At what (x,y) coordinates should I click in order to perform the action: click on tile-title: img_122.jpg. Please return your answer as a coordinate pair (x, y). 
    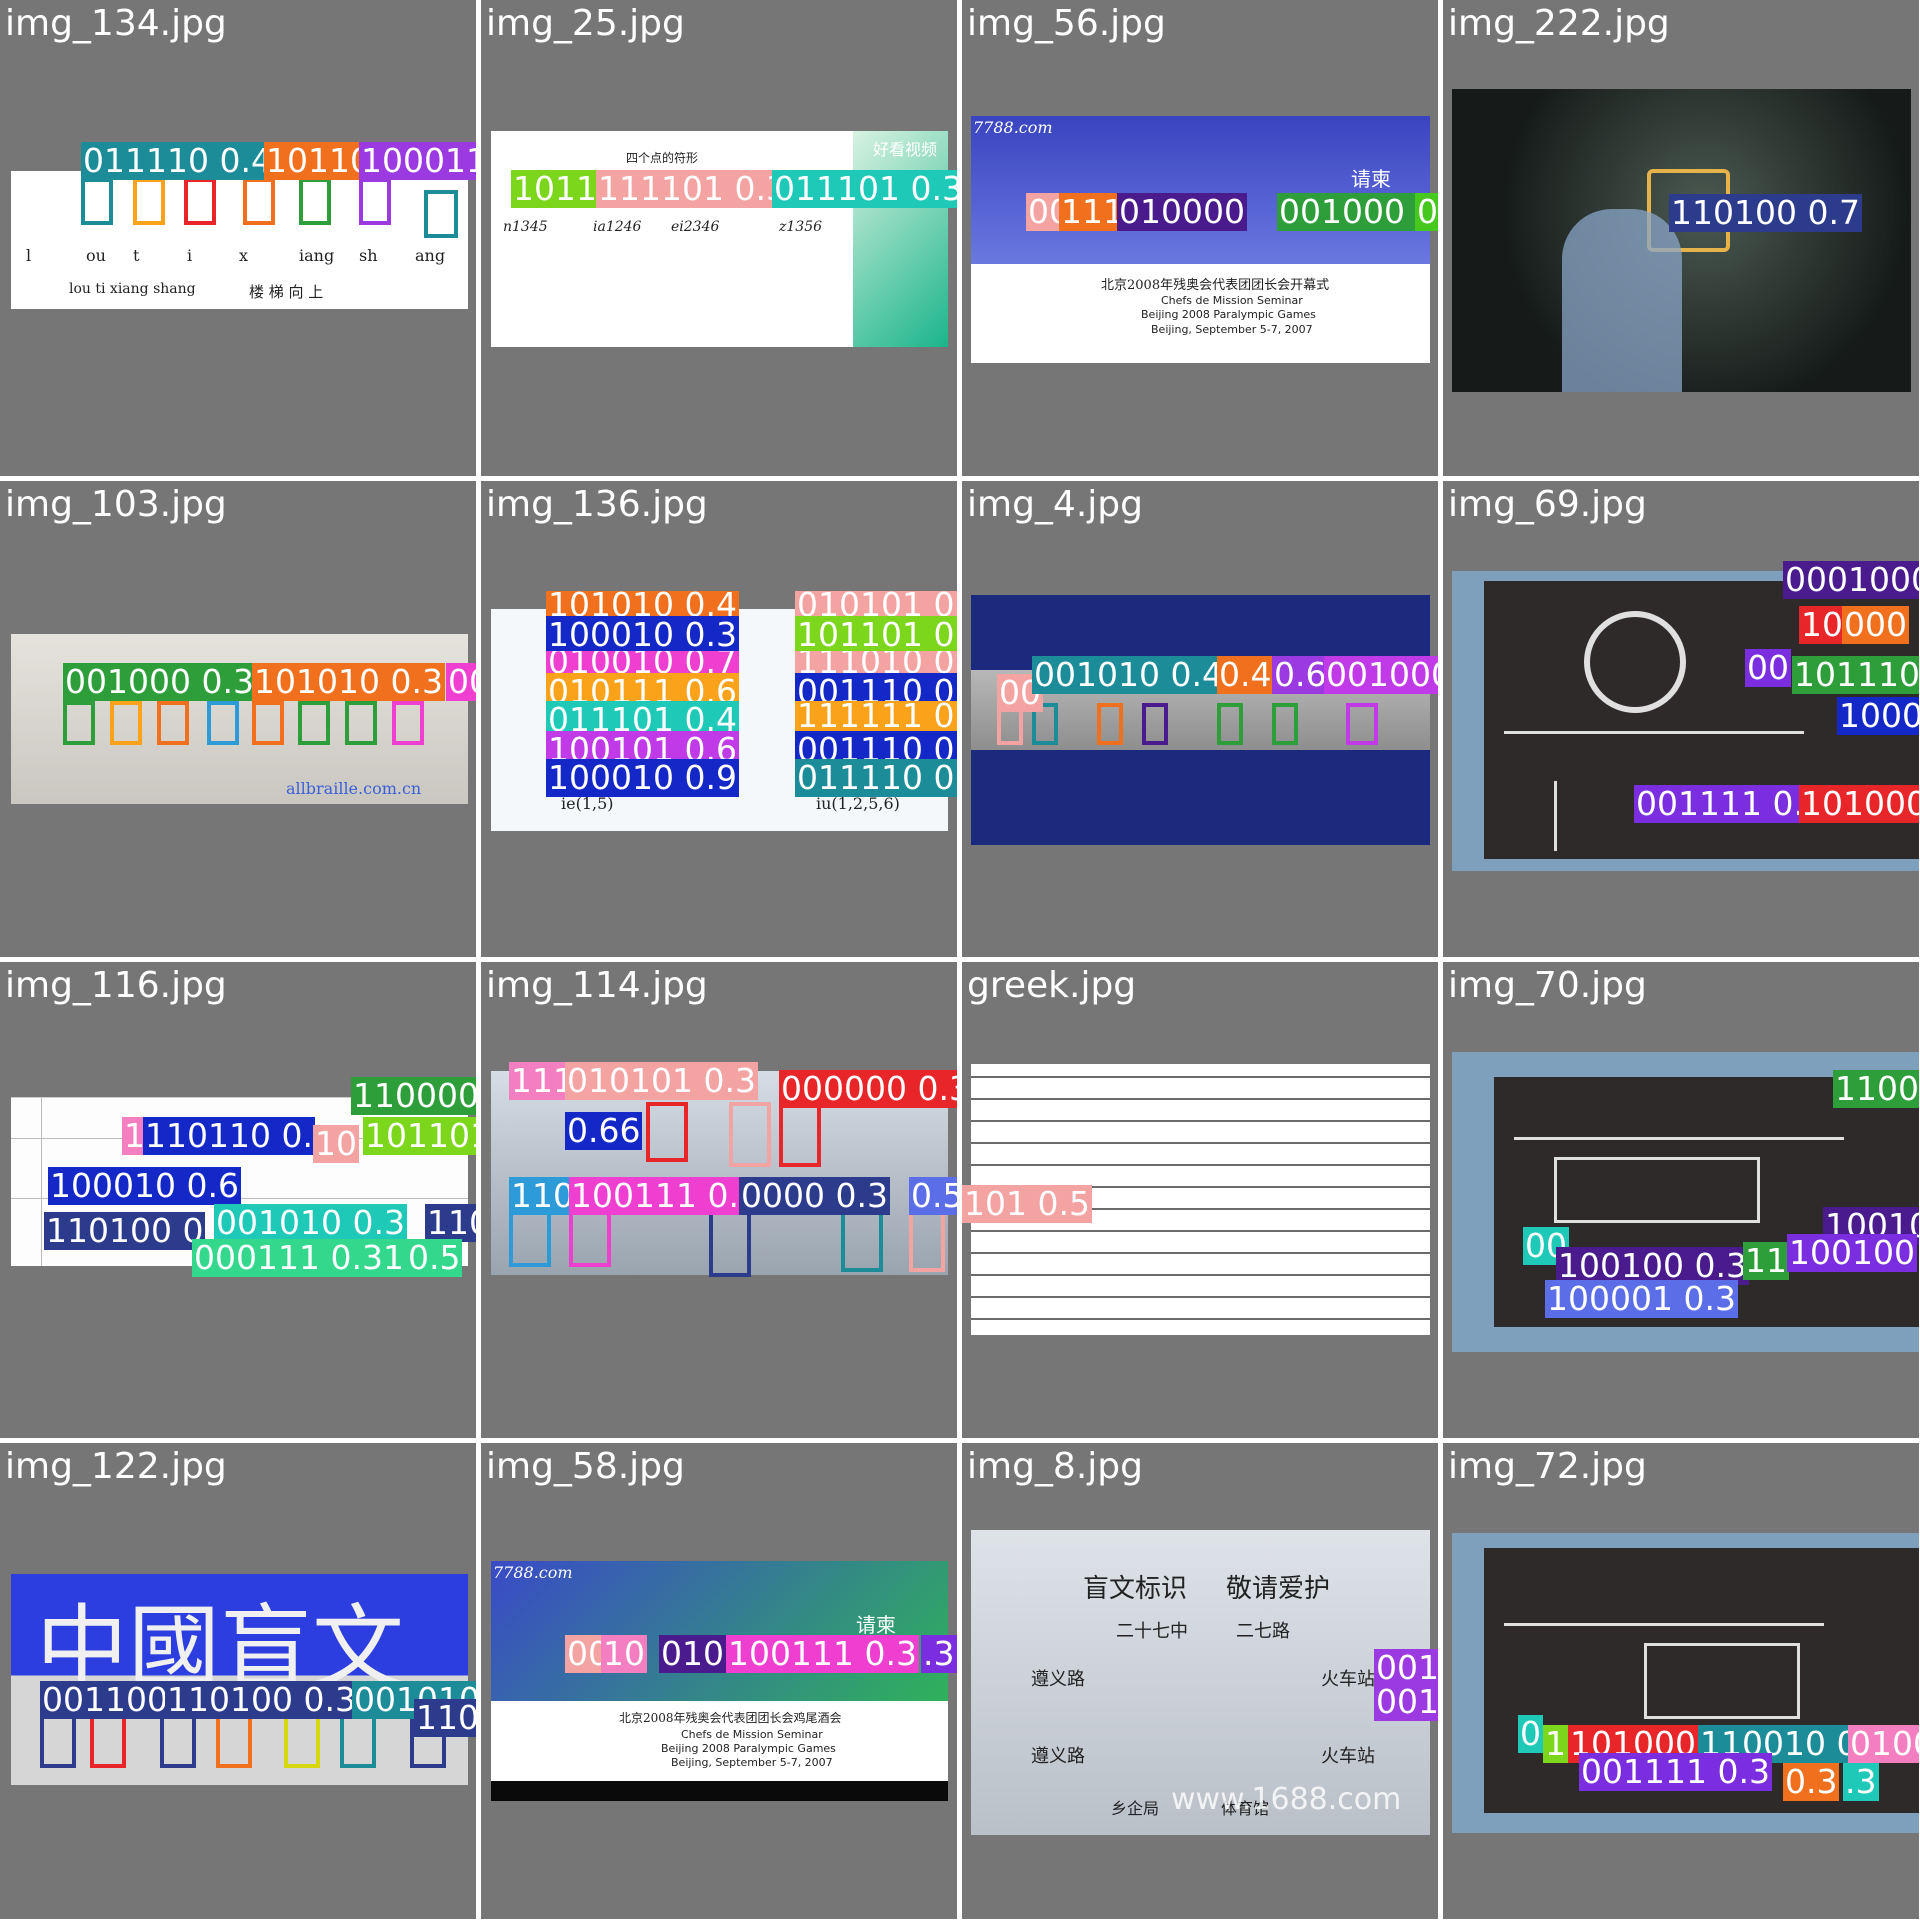
    Looking at the image, I should click on (116, 1466).